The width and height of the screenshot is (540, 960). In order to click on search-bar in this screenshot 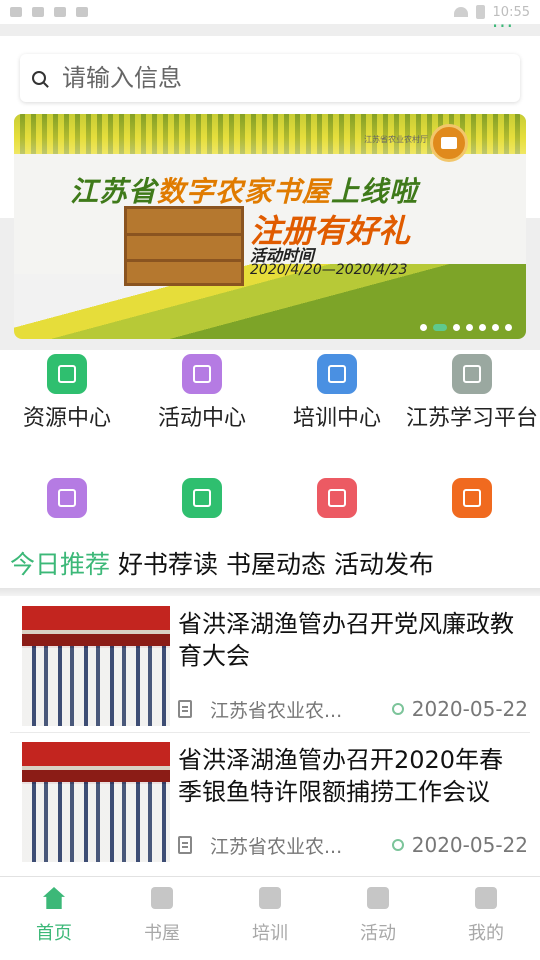, I will do `click(270, 78)`.